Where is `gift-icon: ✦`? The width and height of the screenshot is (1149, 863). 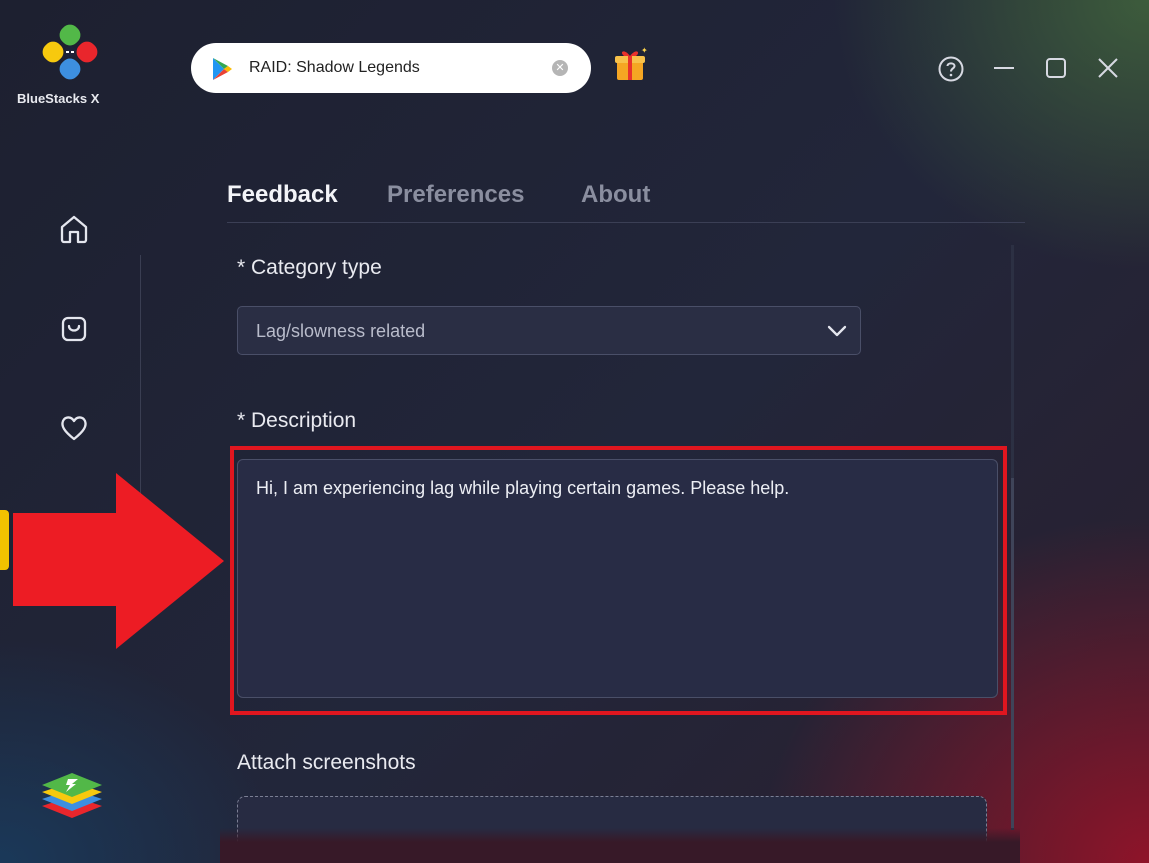
gift-icon: ✦ is located at coordinates (630, 64).